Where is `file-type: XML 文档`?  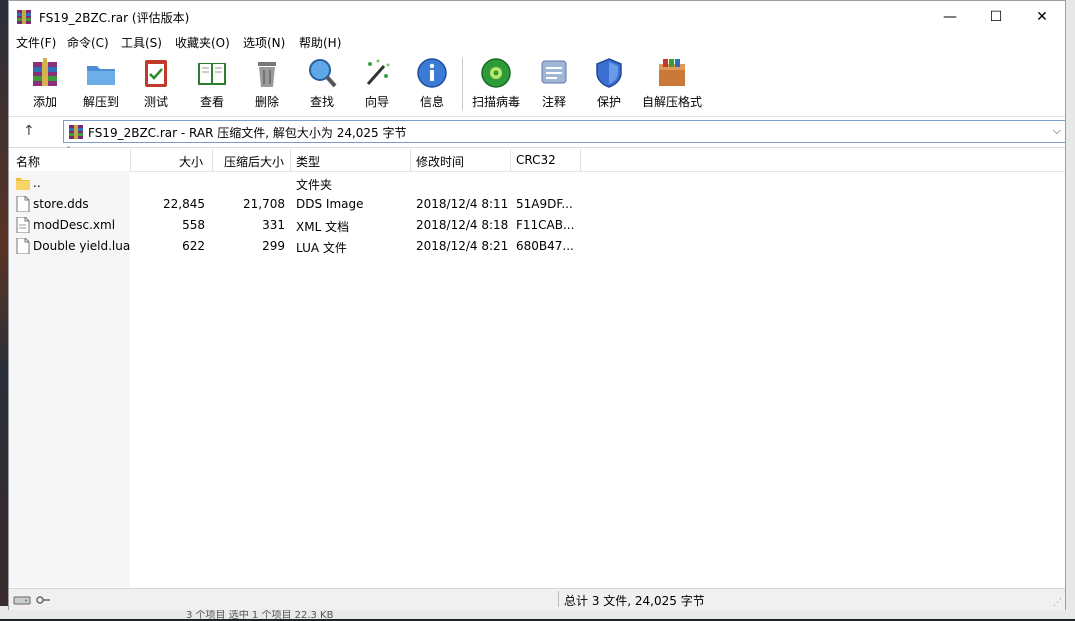
file-type: XML 文档 is located at coordinates (323, 227).